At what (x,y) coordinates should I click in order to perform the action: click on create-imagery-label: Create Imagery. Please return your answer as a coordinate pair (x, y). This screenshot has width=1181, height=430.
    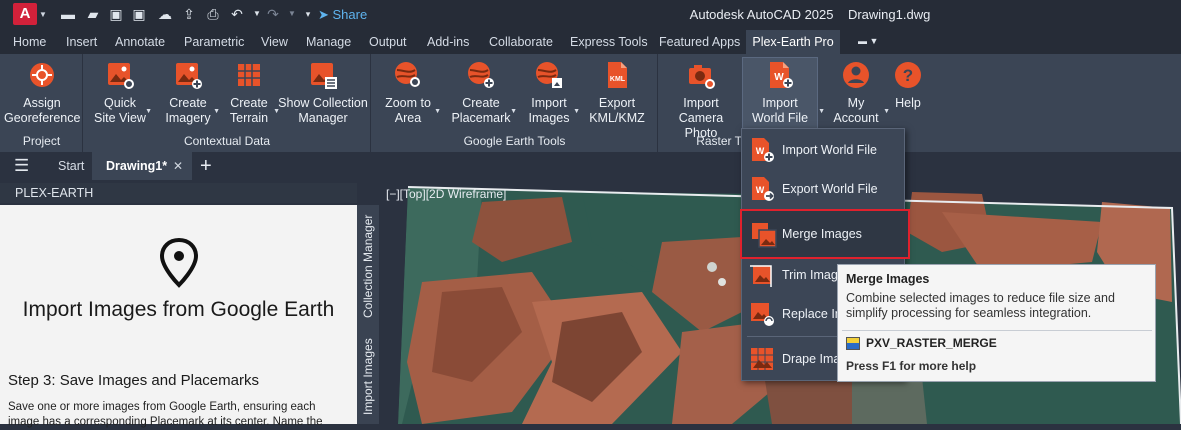
    Looking at the image, I should click on (188, 110).